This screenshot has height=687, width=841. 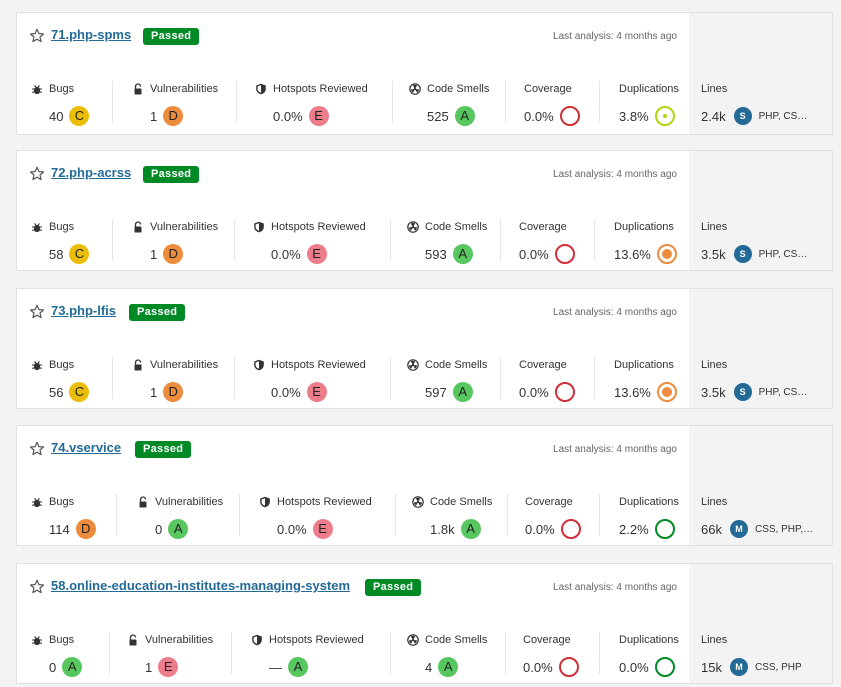 What do you see at coordinates (83, 310) in the screenshot?
I see `project-name-link: 73.php-lfis` at bounding box center [83, 310].